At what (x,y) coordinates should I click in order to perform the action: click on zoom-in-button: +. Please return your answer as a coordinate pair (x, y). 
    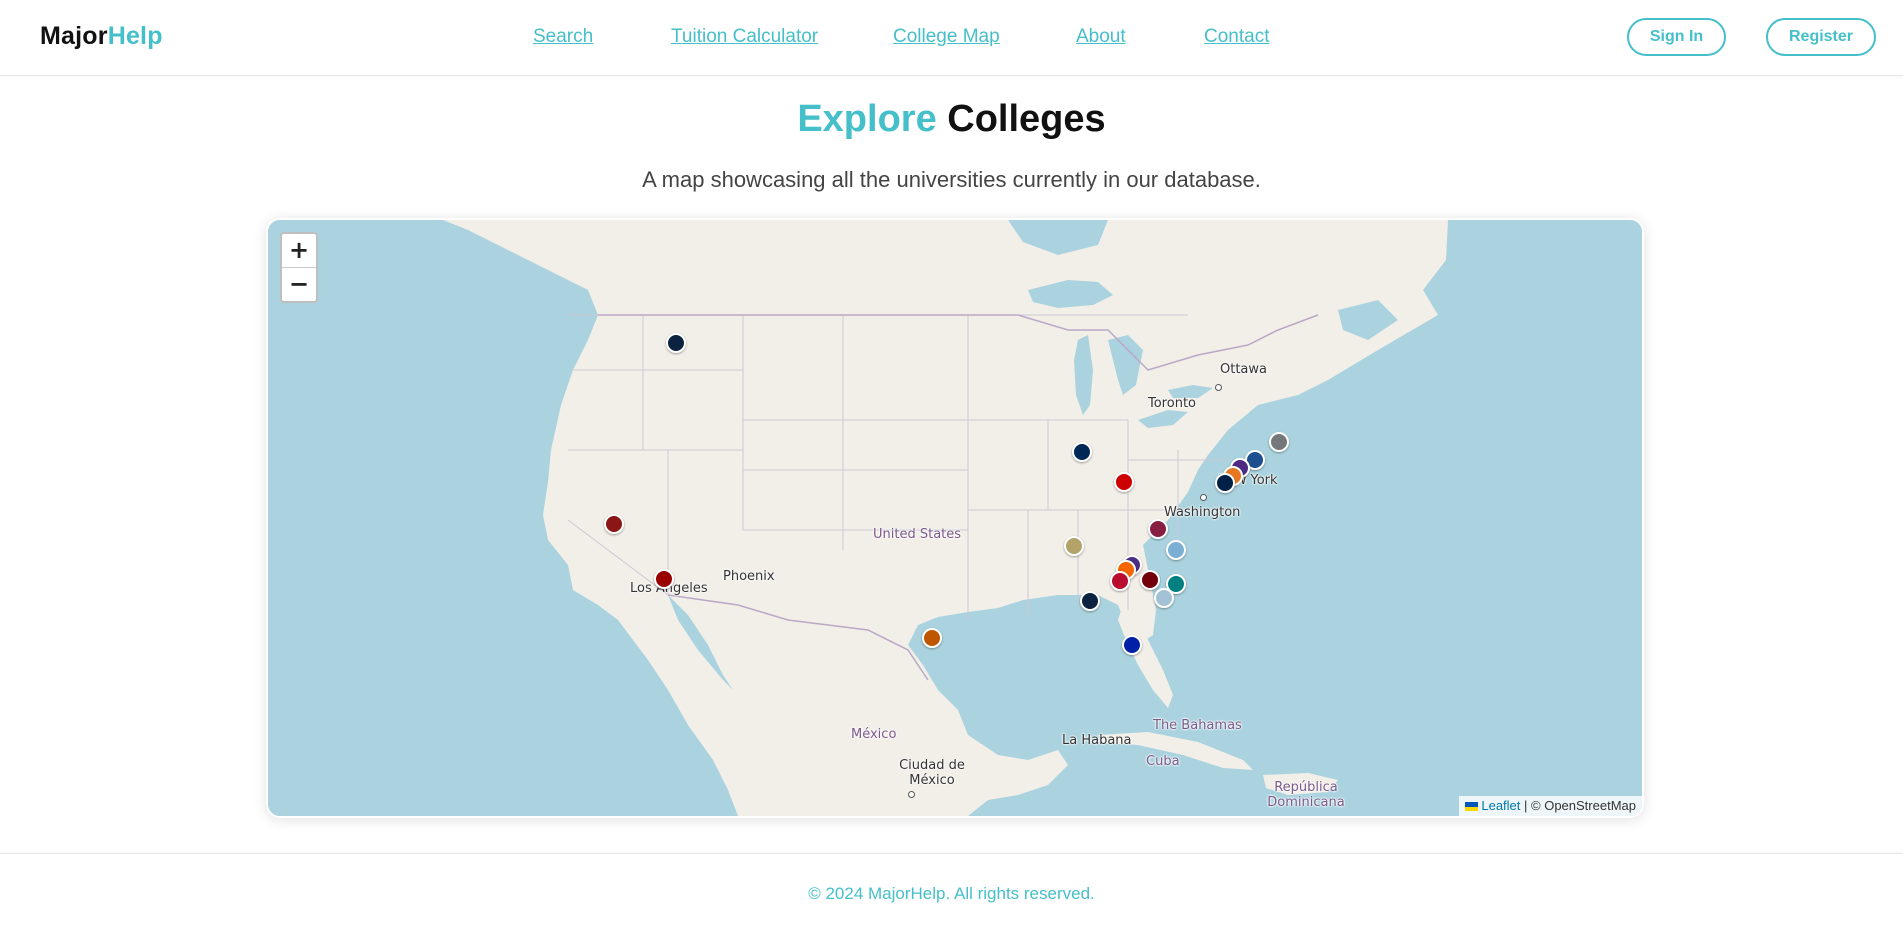
    Looking at the image, I should click on (299, 250).